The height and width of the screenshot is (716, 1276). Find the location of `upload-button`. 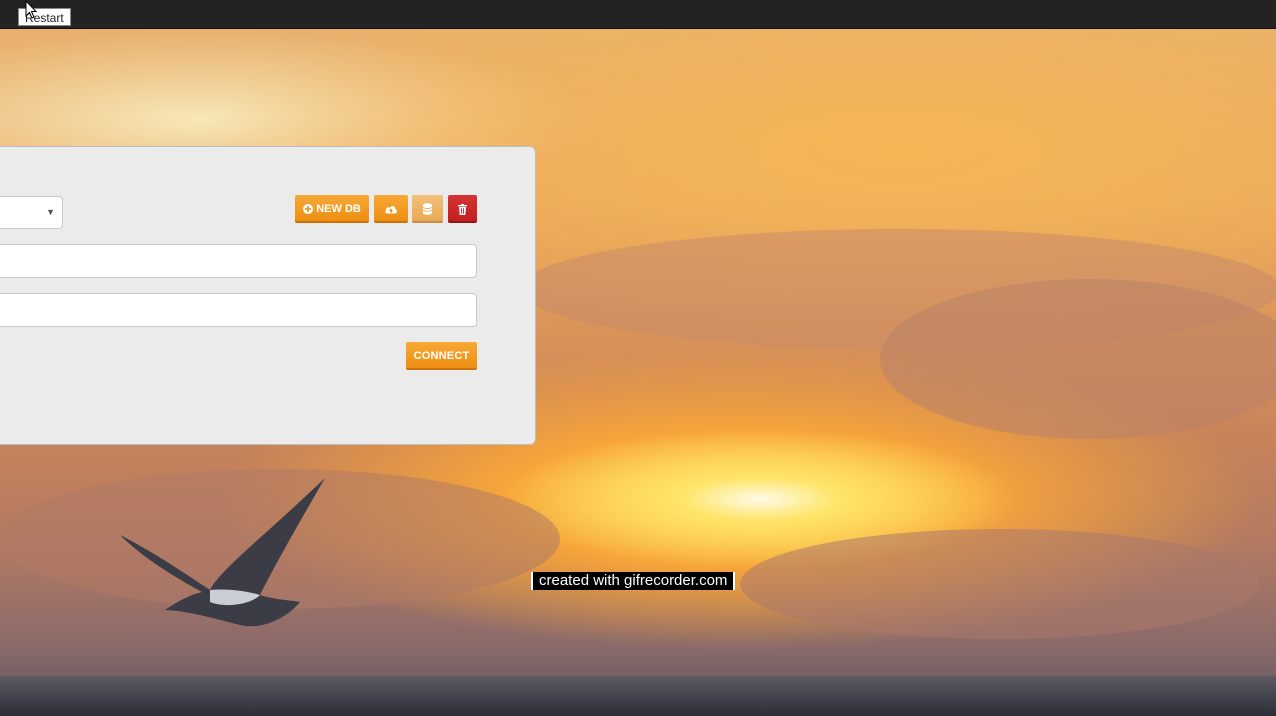

upload-button is located at coordinates (391, 209).